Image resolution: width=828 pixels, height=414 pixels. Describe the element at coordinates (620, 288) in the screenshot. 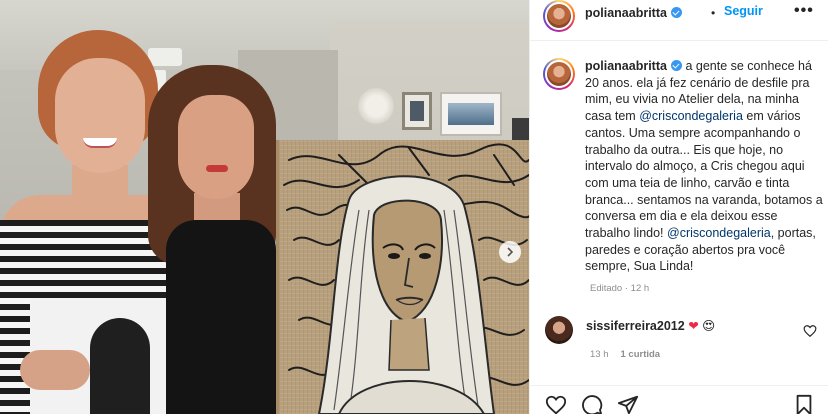

I see `edited-timestamp: Editado · 12 h` at that location.